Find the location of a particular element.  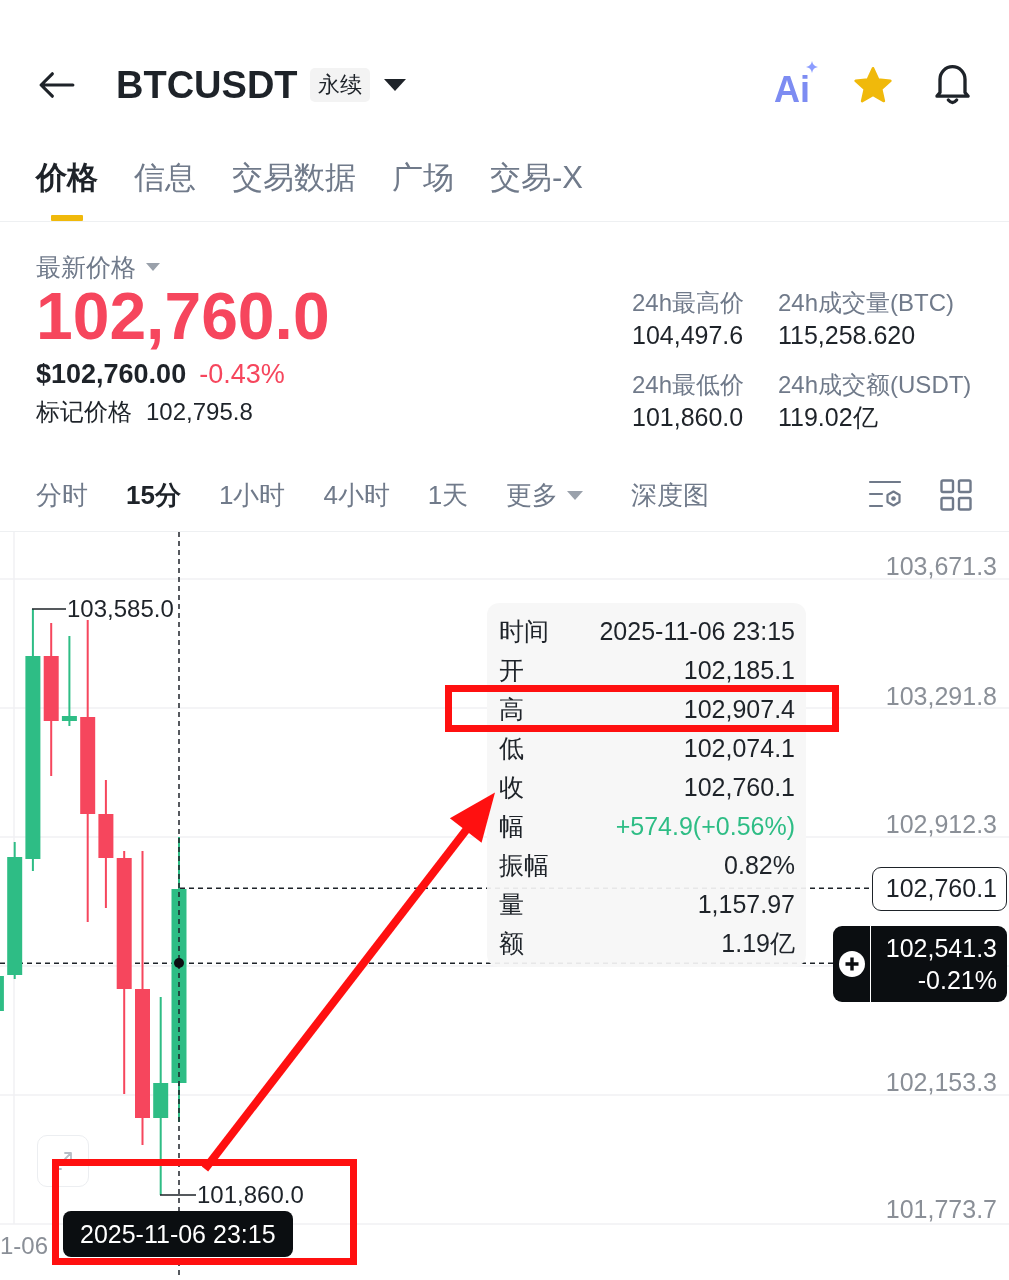

stat-value: 115,258.620 is located at coordinates (847, 335).